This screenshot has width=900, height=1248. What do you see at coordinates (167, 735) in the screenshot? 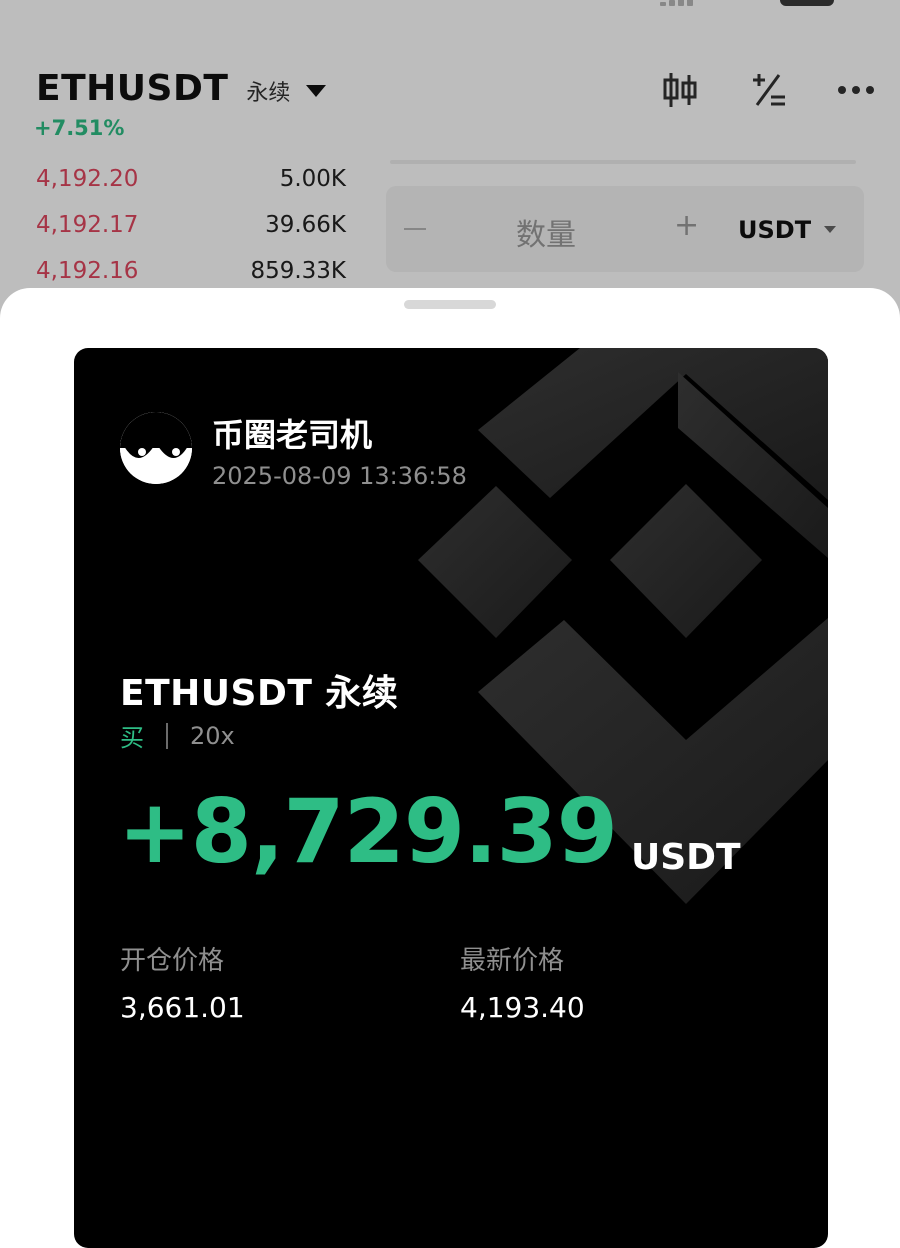
I see `divider` at bounding box center [167, 735].